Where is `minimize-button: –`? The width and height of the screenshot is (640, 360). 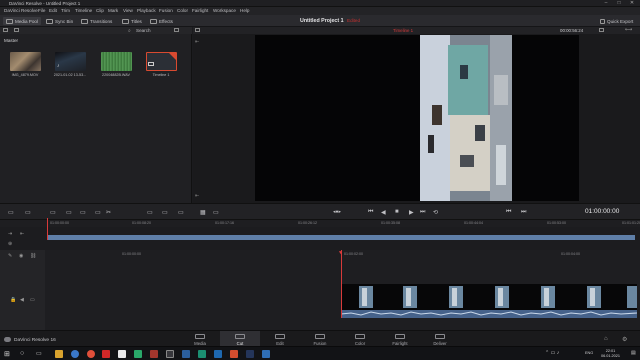
minimize-button: – is located at coordinates (606, 3).